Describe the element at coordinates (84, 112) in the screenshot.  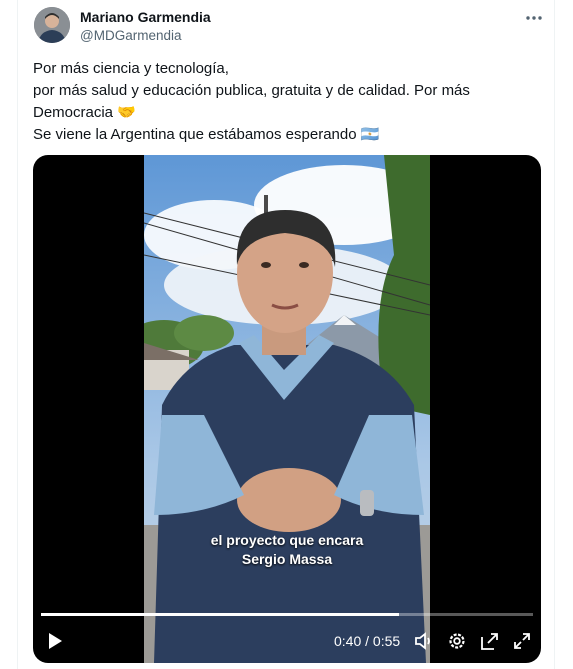
I see `tweet-text-line: Democracia 🤝` at that location.